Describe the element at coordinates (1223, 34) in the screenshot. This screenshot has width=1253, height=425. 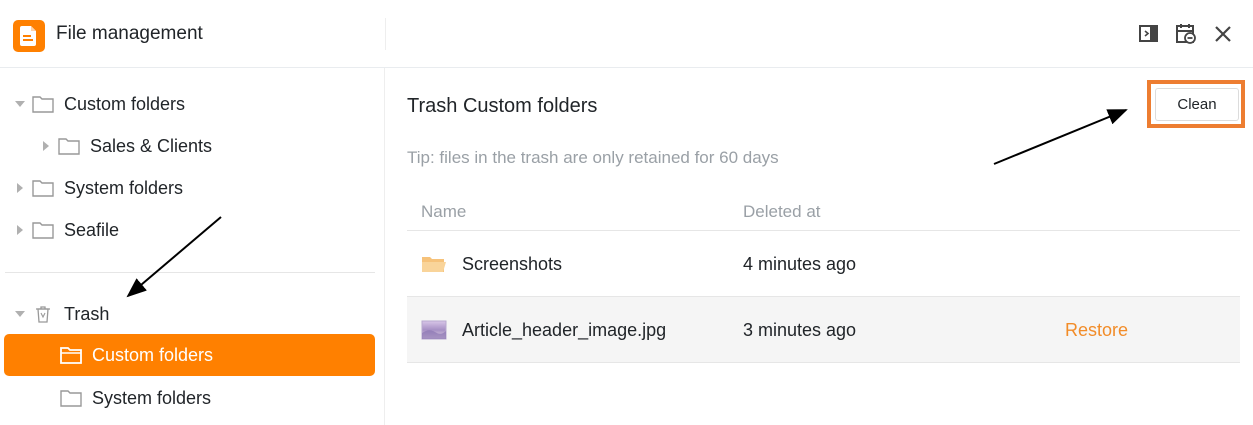
I see `close-icon` at that location.